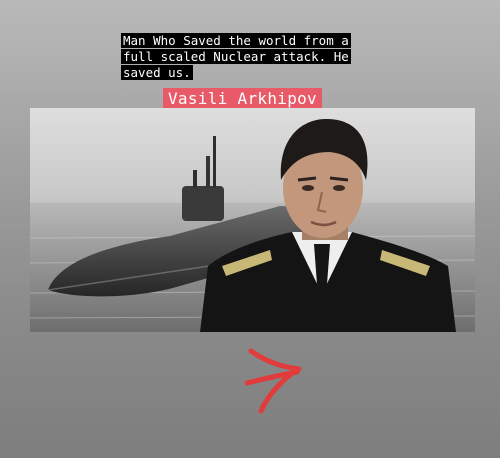 The image size is (500, 458). Describe the element at coordinates (242, 99) in the screenshot. I see `name-tag: Vasili Arkhipov` at that location.